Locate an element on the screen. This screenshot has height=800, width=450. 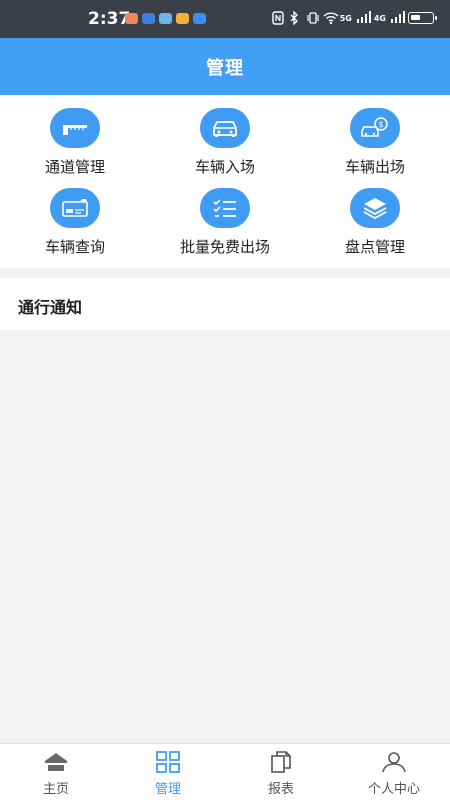
grid-item-vehicle-entry: 车辆入场 is located at coordinates (225, 142).